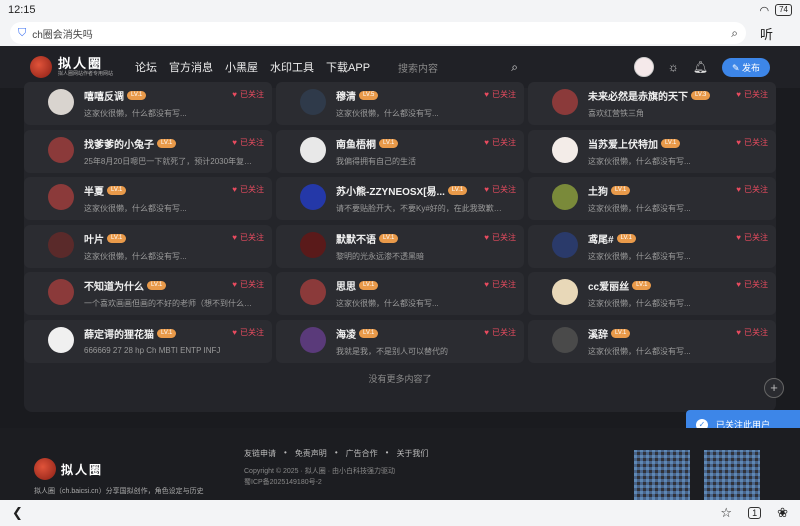 The width and height of the screenshot is (800, 526). Describe the element at coordinates (17, 513) in the screenshot. I see `back-icon: ❮` at that location.